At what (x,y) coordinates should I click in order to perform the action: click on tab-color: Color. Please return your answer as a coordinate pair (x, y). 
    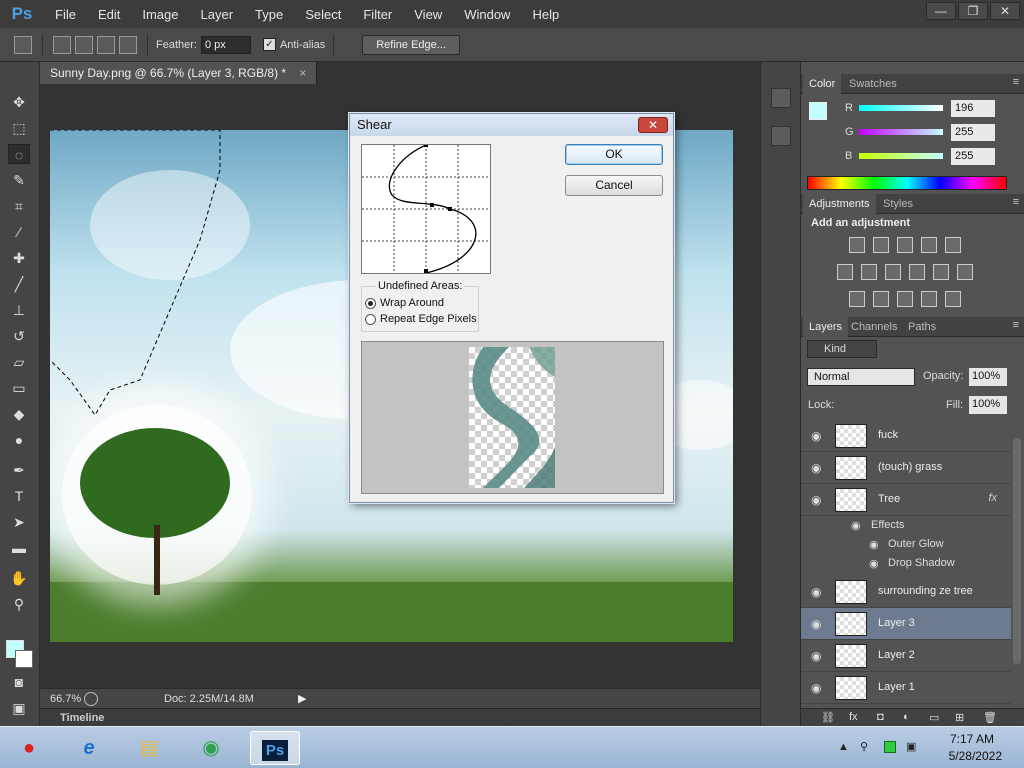
    Looking at the image, I should click on (822, 84).